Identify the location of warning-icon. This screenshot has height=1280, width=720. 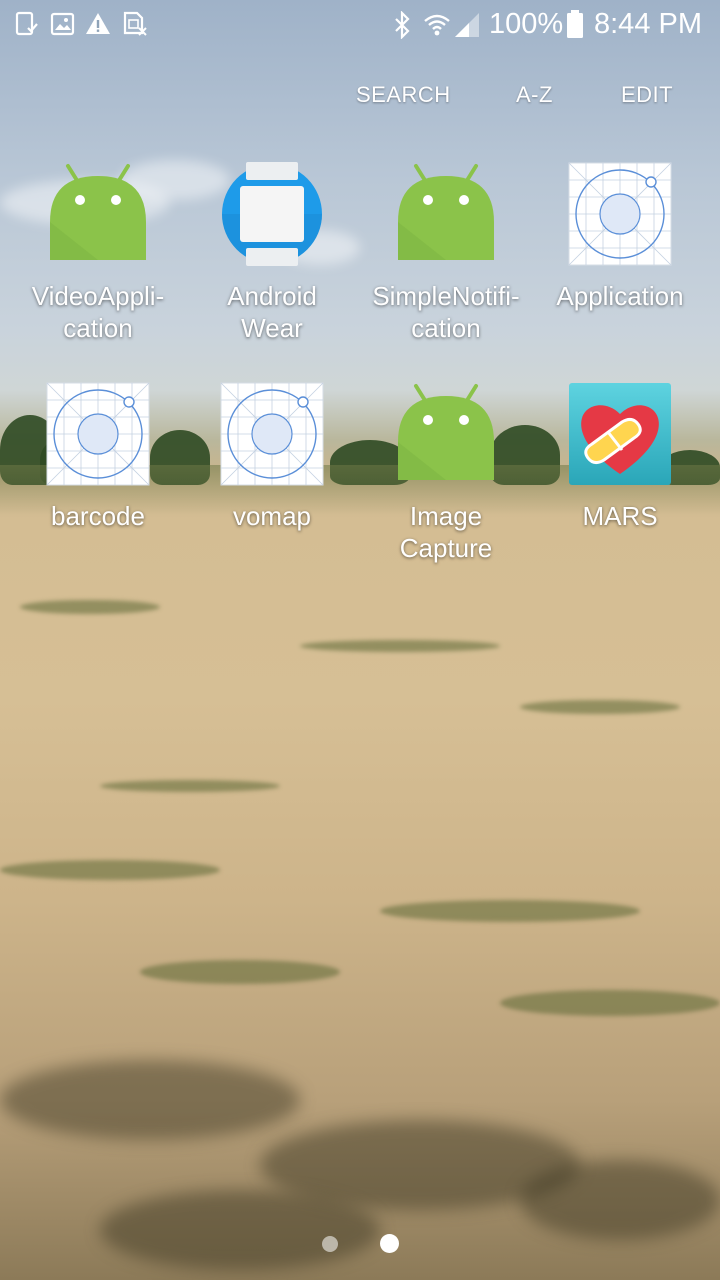
(98, 26).